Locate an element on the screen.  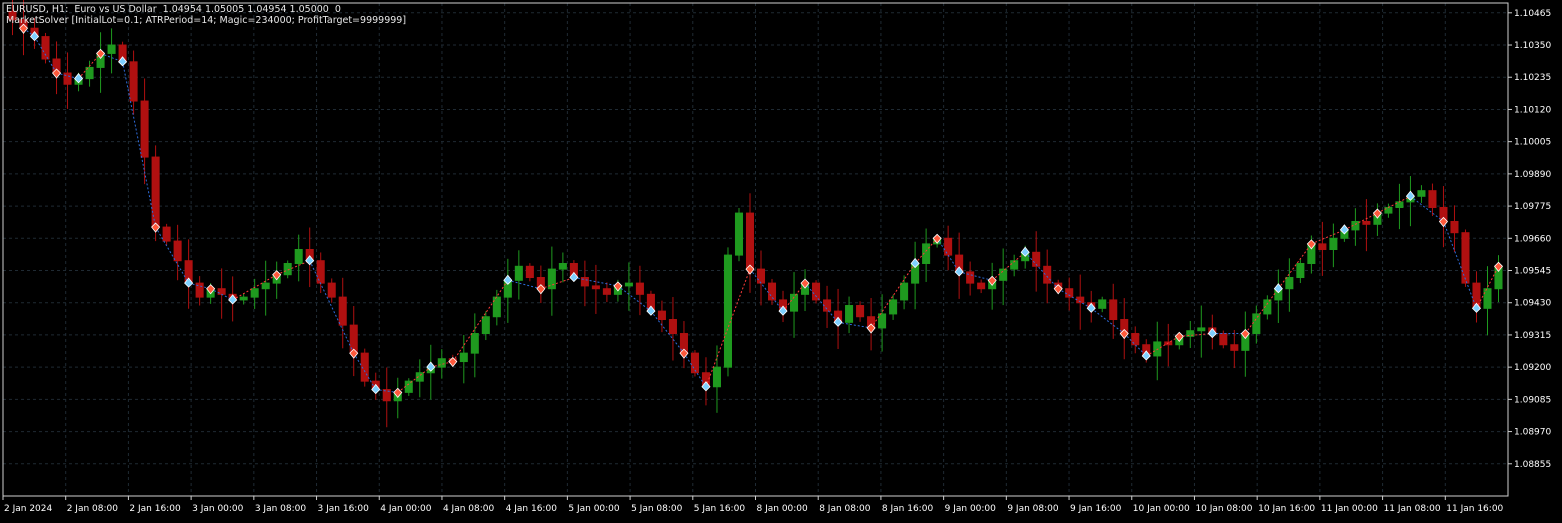
x-tick-label: 11 Jan 16:00 is located at coordinates (1474, 509).